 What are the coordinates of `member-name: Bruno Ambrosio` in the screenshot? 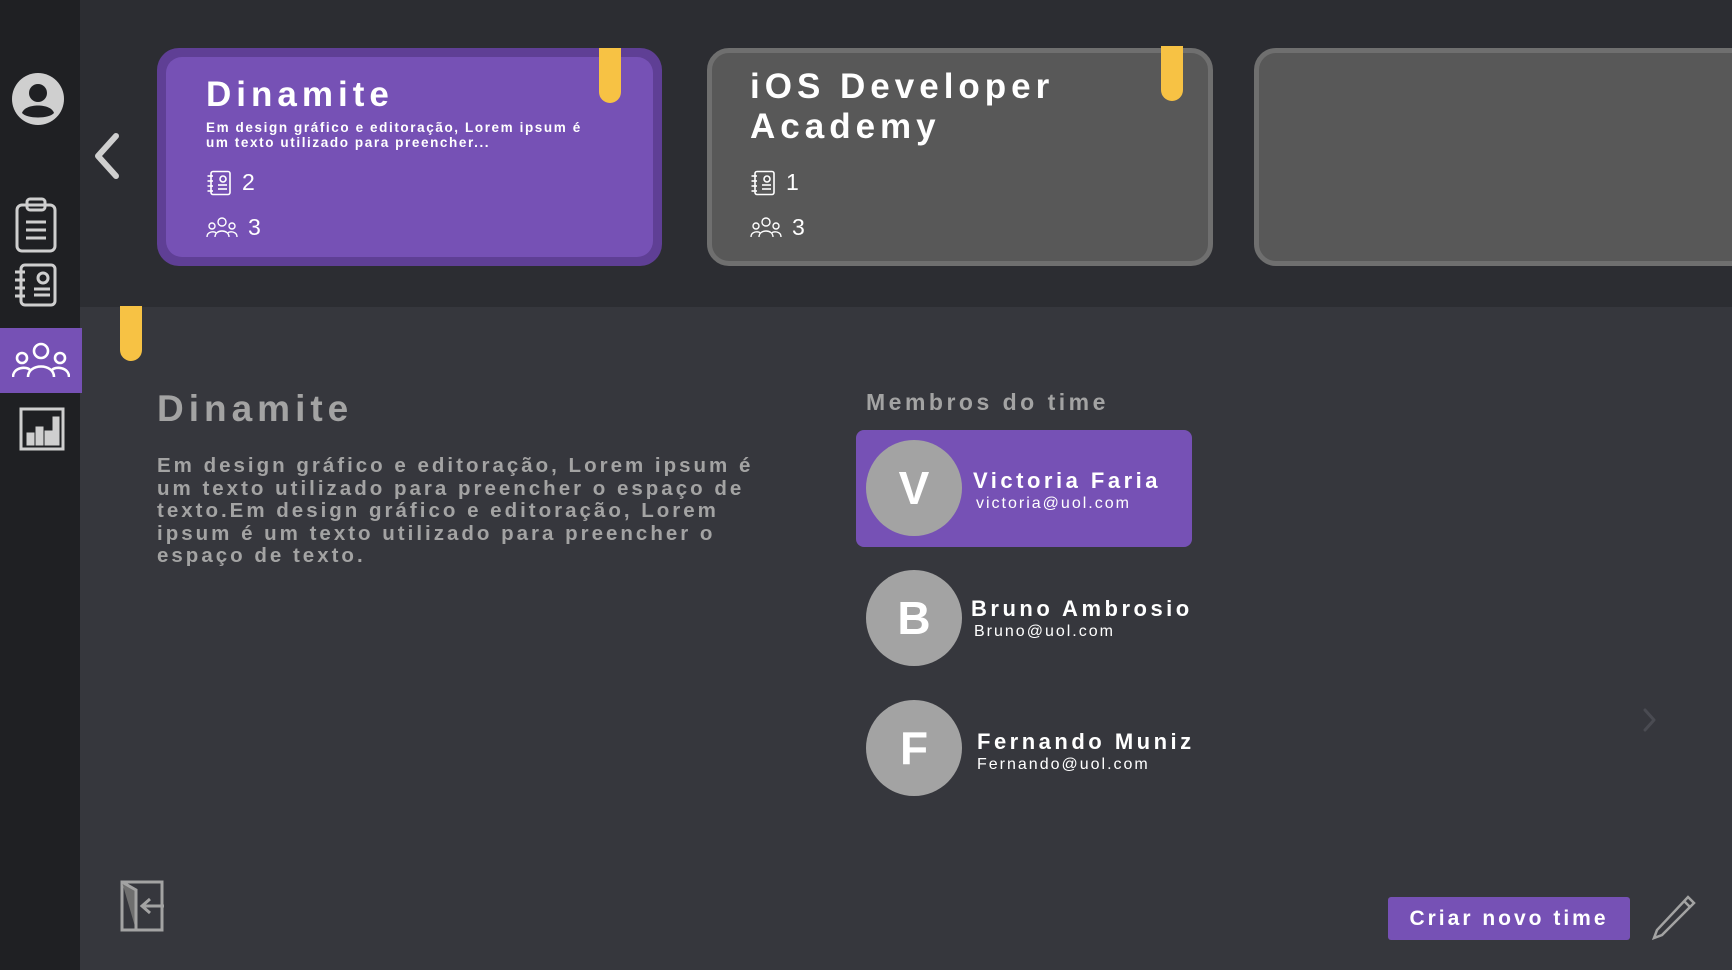 It's located at (1082, 608).